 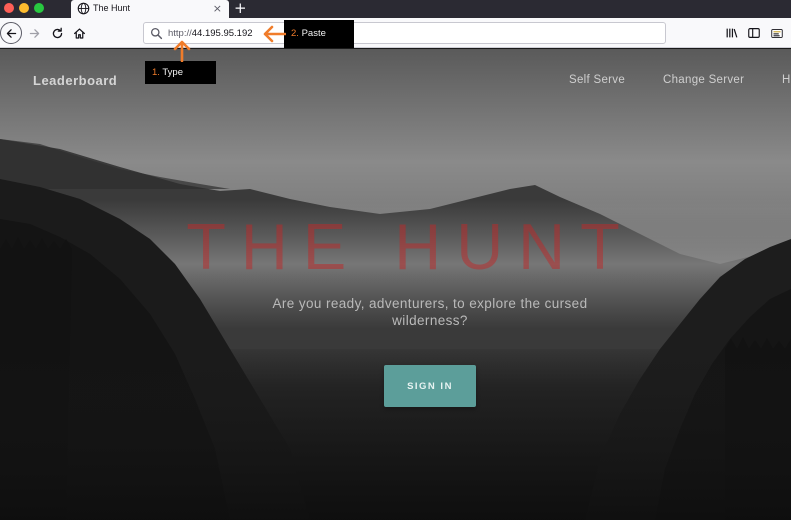 I want to click on url-host: 44.195.95.192, so click(x=222, y=33).